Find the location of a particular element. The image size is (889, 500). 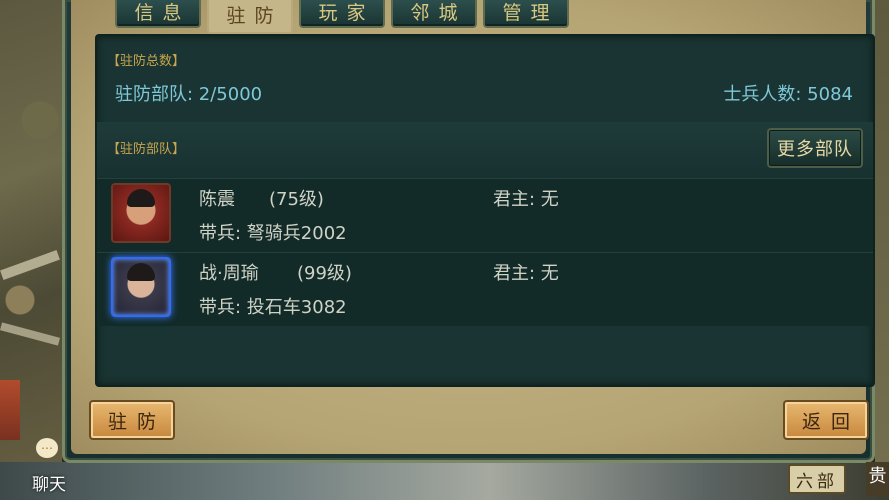

unit-row: 战·周瑜 (99级) 君主: 无 带兵: 投石车3082 is located at coordinates (485, 289).